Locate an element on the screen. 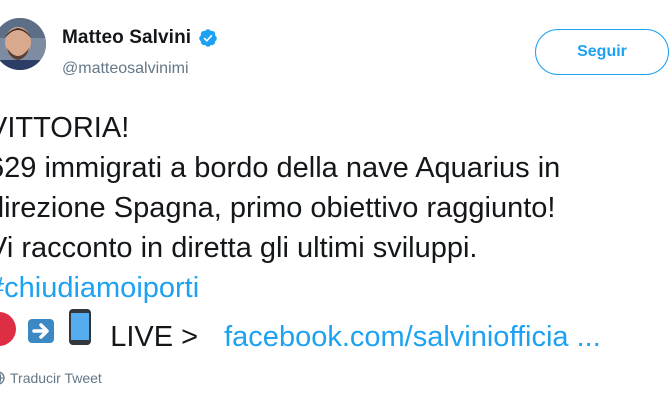 The width and height of the screenshot is (672, 404). avatar-image is located at coordinates (23, 44).